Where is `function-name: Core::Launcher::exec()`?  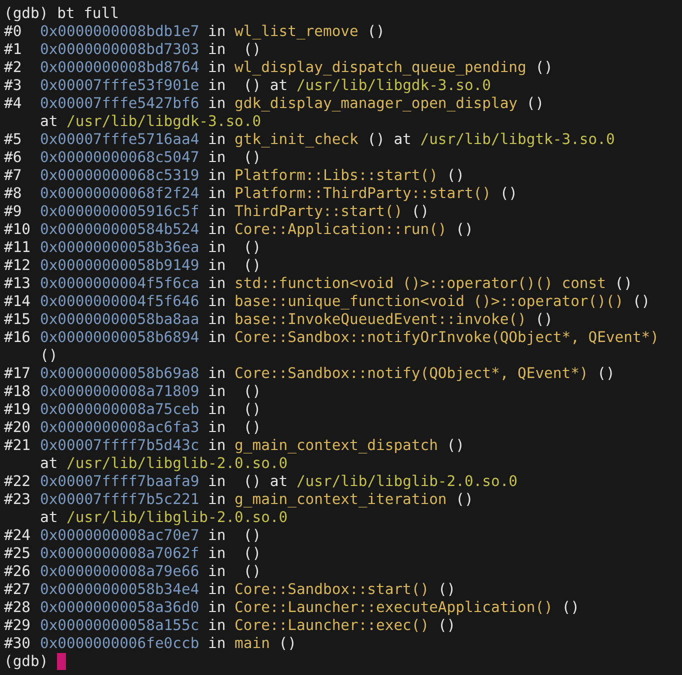 function-name: Core::Launcher::exec() is located at coordinates (332, 625).